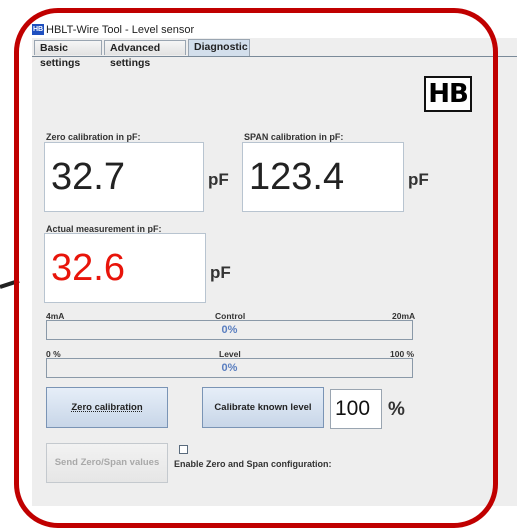 The height and width of the screenshot is (528, 517). What do you see at coordinates (218, 179) in the screenshot?
I see `zero-calibration-unit: pF` at bounding box center [218, 179].